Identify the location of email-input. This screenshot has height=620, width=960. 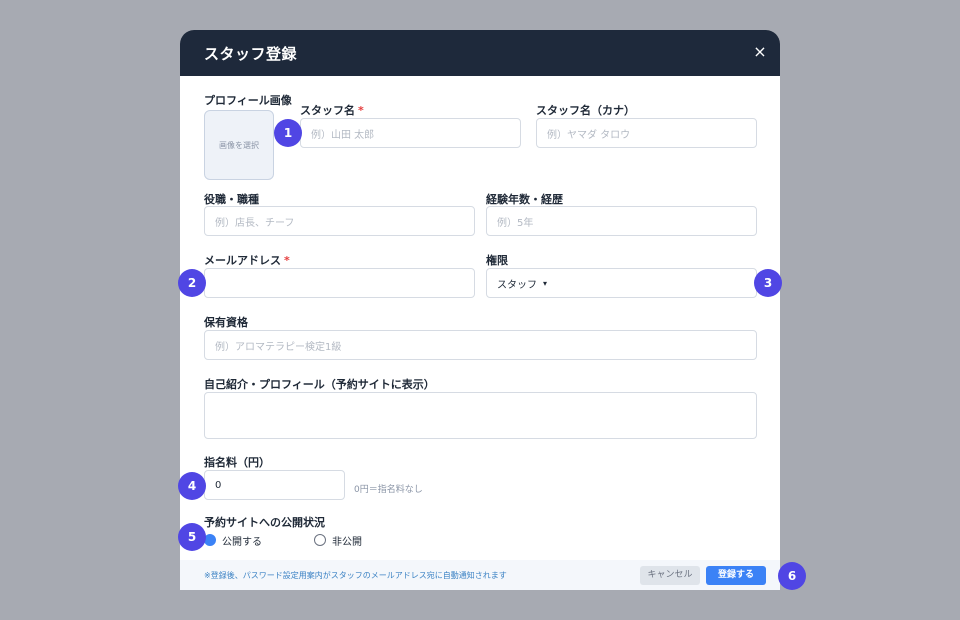
(339, 283).